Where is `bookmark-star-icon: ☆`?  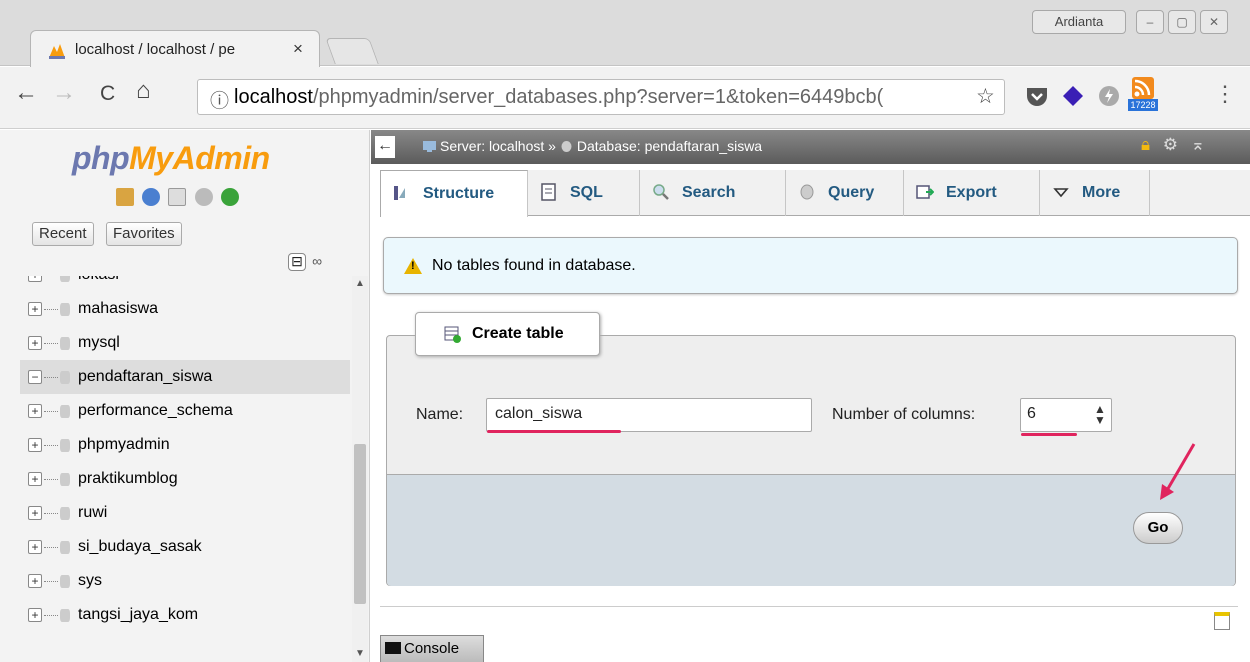
bookmark-star-icon: ☆ is located at coordinates (985, 96).